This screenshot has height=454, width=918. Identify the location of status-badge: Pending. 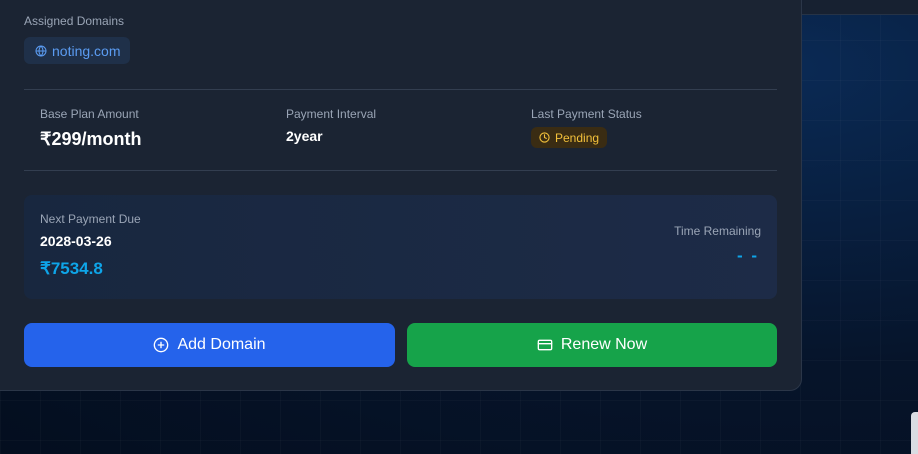
(569, 137).